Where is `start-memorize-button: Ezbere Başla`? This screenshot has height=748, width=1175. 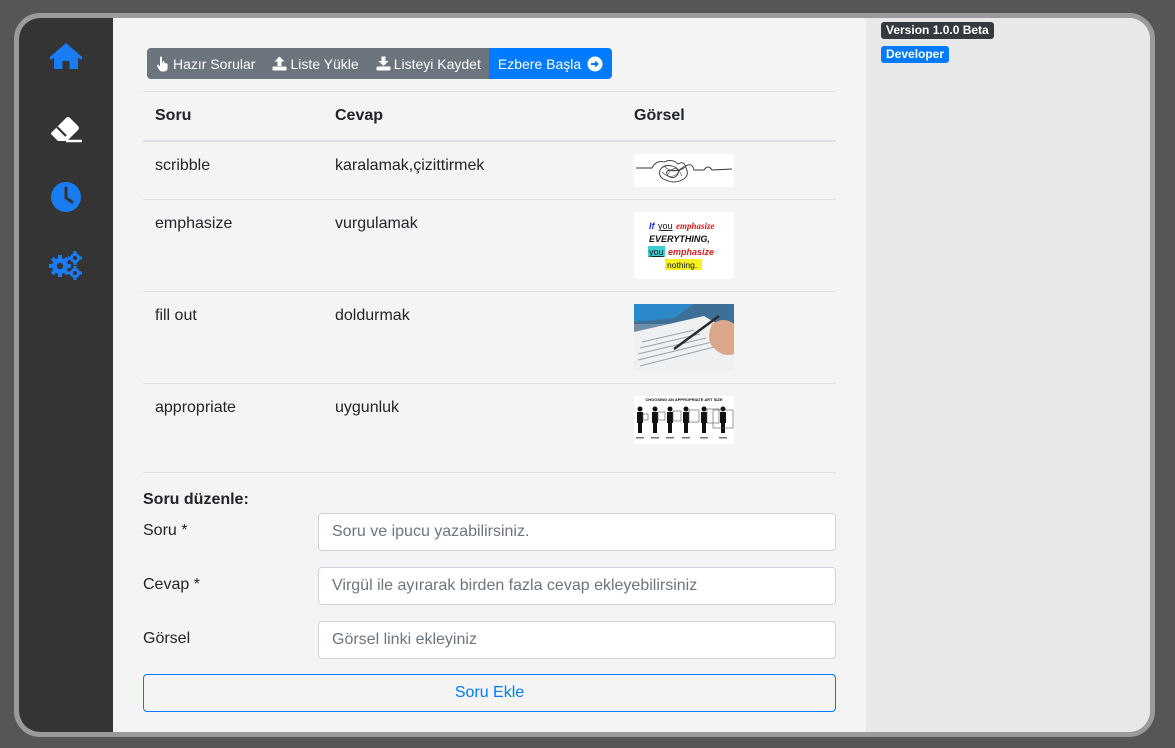
start-memorize-button: Ezbere Başla is located at coordinates (550, 63).